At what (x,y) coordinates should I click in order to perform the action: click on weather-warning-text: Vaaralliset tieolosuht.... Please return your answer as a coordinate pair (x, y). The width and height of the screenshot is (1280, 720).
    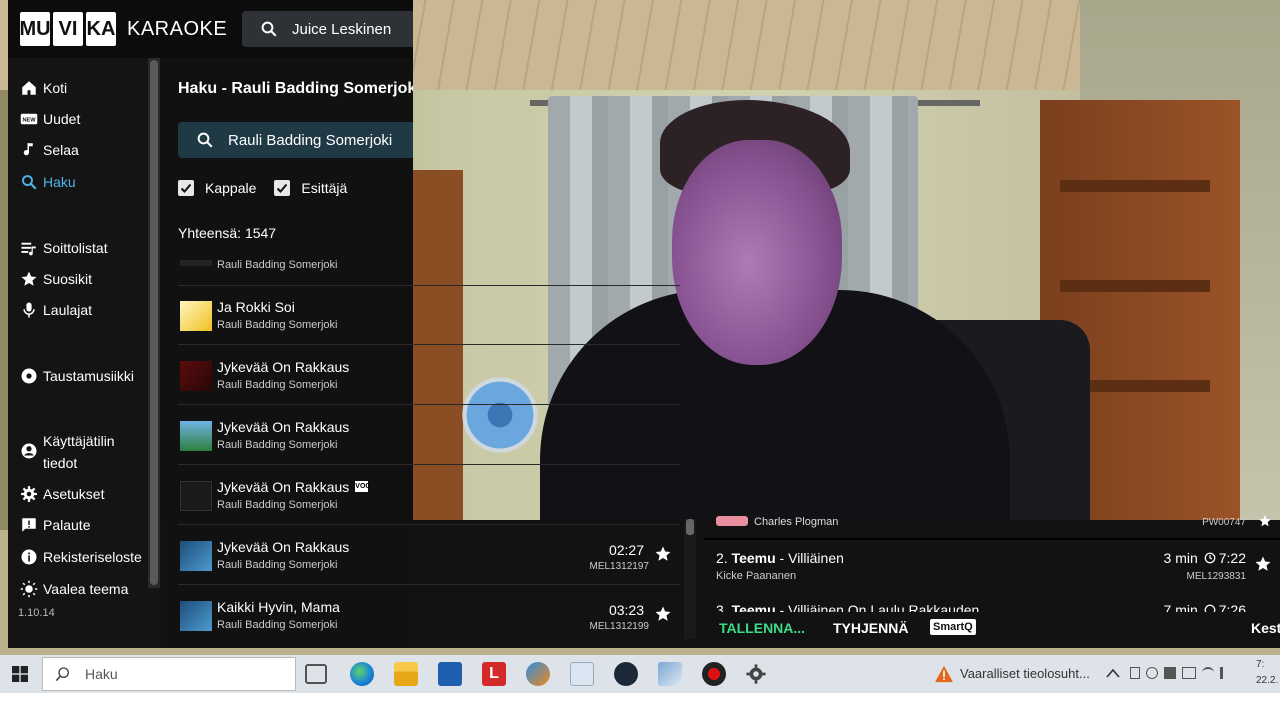
    Looking at the image, I should click on (1025, 673).